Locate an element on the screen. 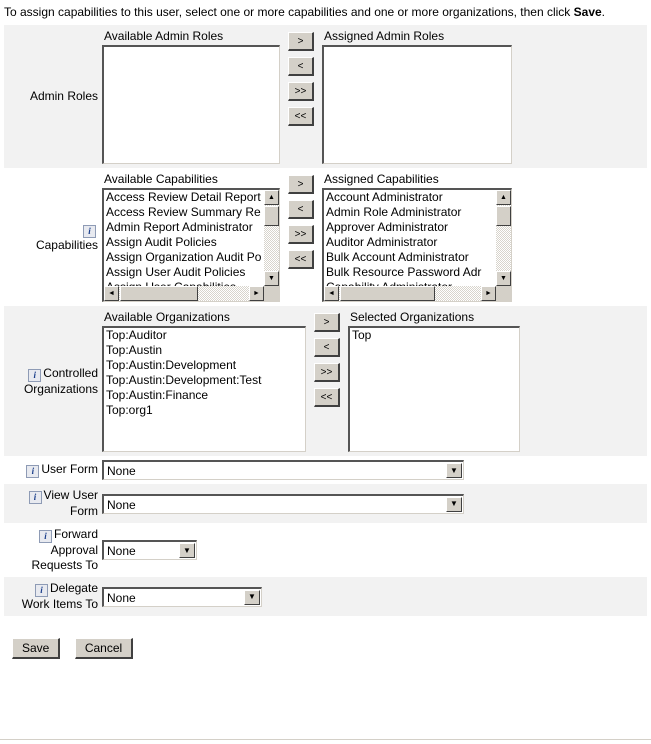 This screenshot has width=651, height=744. list-item: Top:Austin:Development is located at coordinates (204, 365).